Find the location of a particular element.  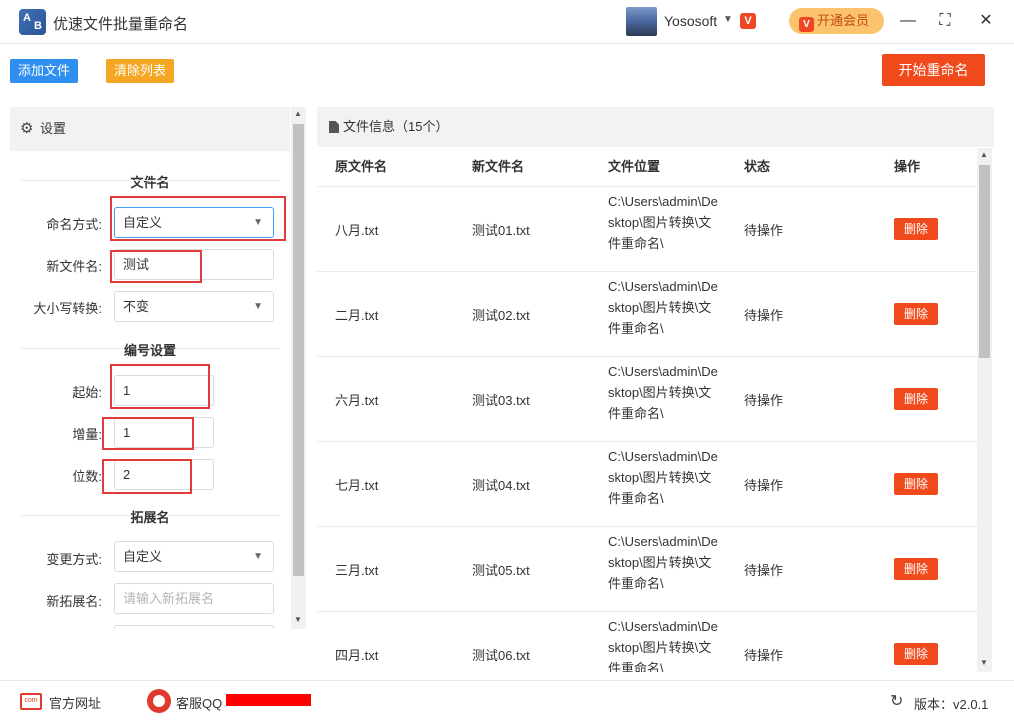

support-qq-link: 客服QQ is located at coordinates (199, 702).